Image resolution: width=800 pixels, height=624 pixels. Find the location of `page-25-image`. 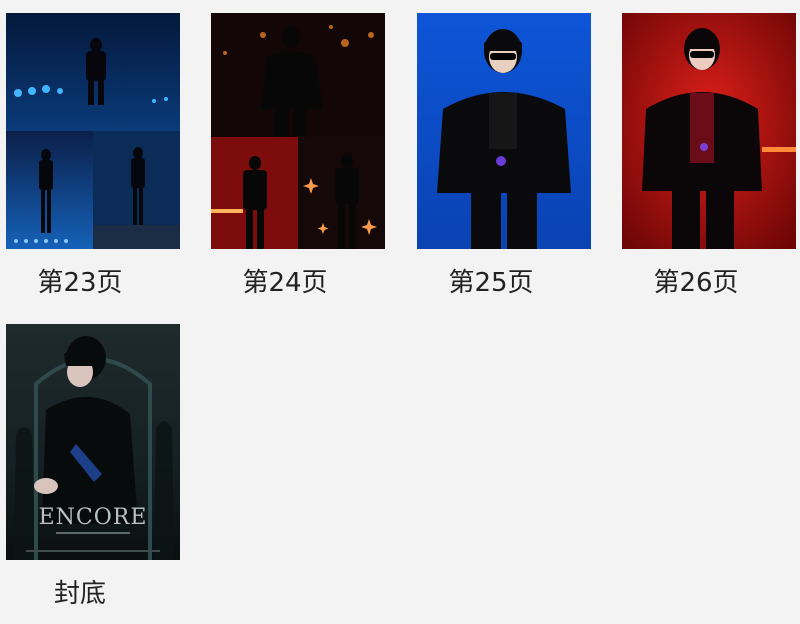

page-25-image is located at coordinates (504, 131).